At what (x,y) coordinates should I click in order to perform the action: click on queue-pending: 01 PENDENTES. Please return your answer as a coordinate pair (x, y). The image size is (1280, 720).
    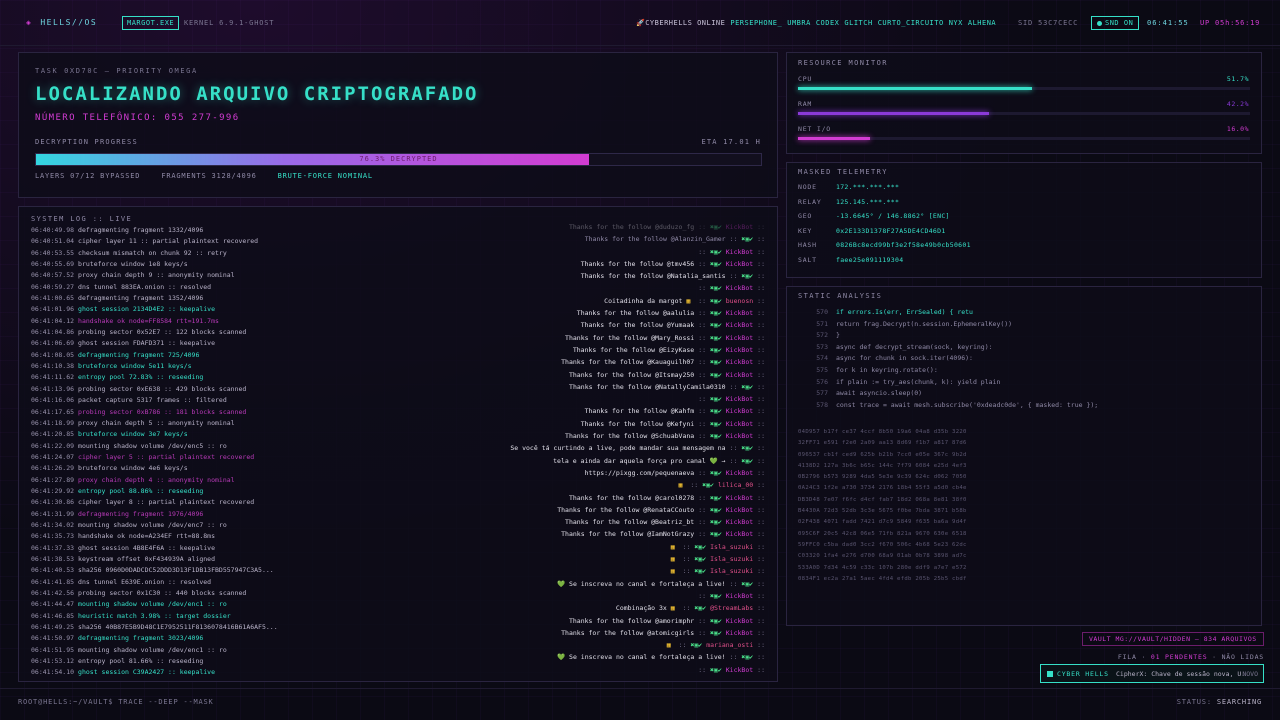
    Looking at the image, I should click on (1179, 657).